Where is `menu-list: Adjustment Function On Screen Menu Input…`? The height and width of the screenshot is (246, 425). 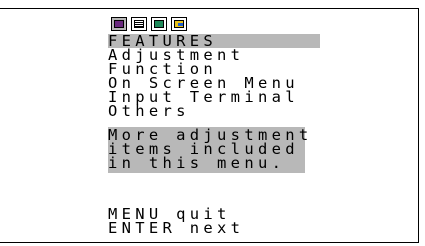
menu-list: Adjustment Function On Screen Menu Input… is located at coordinates (214, 83).